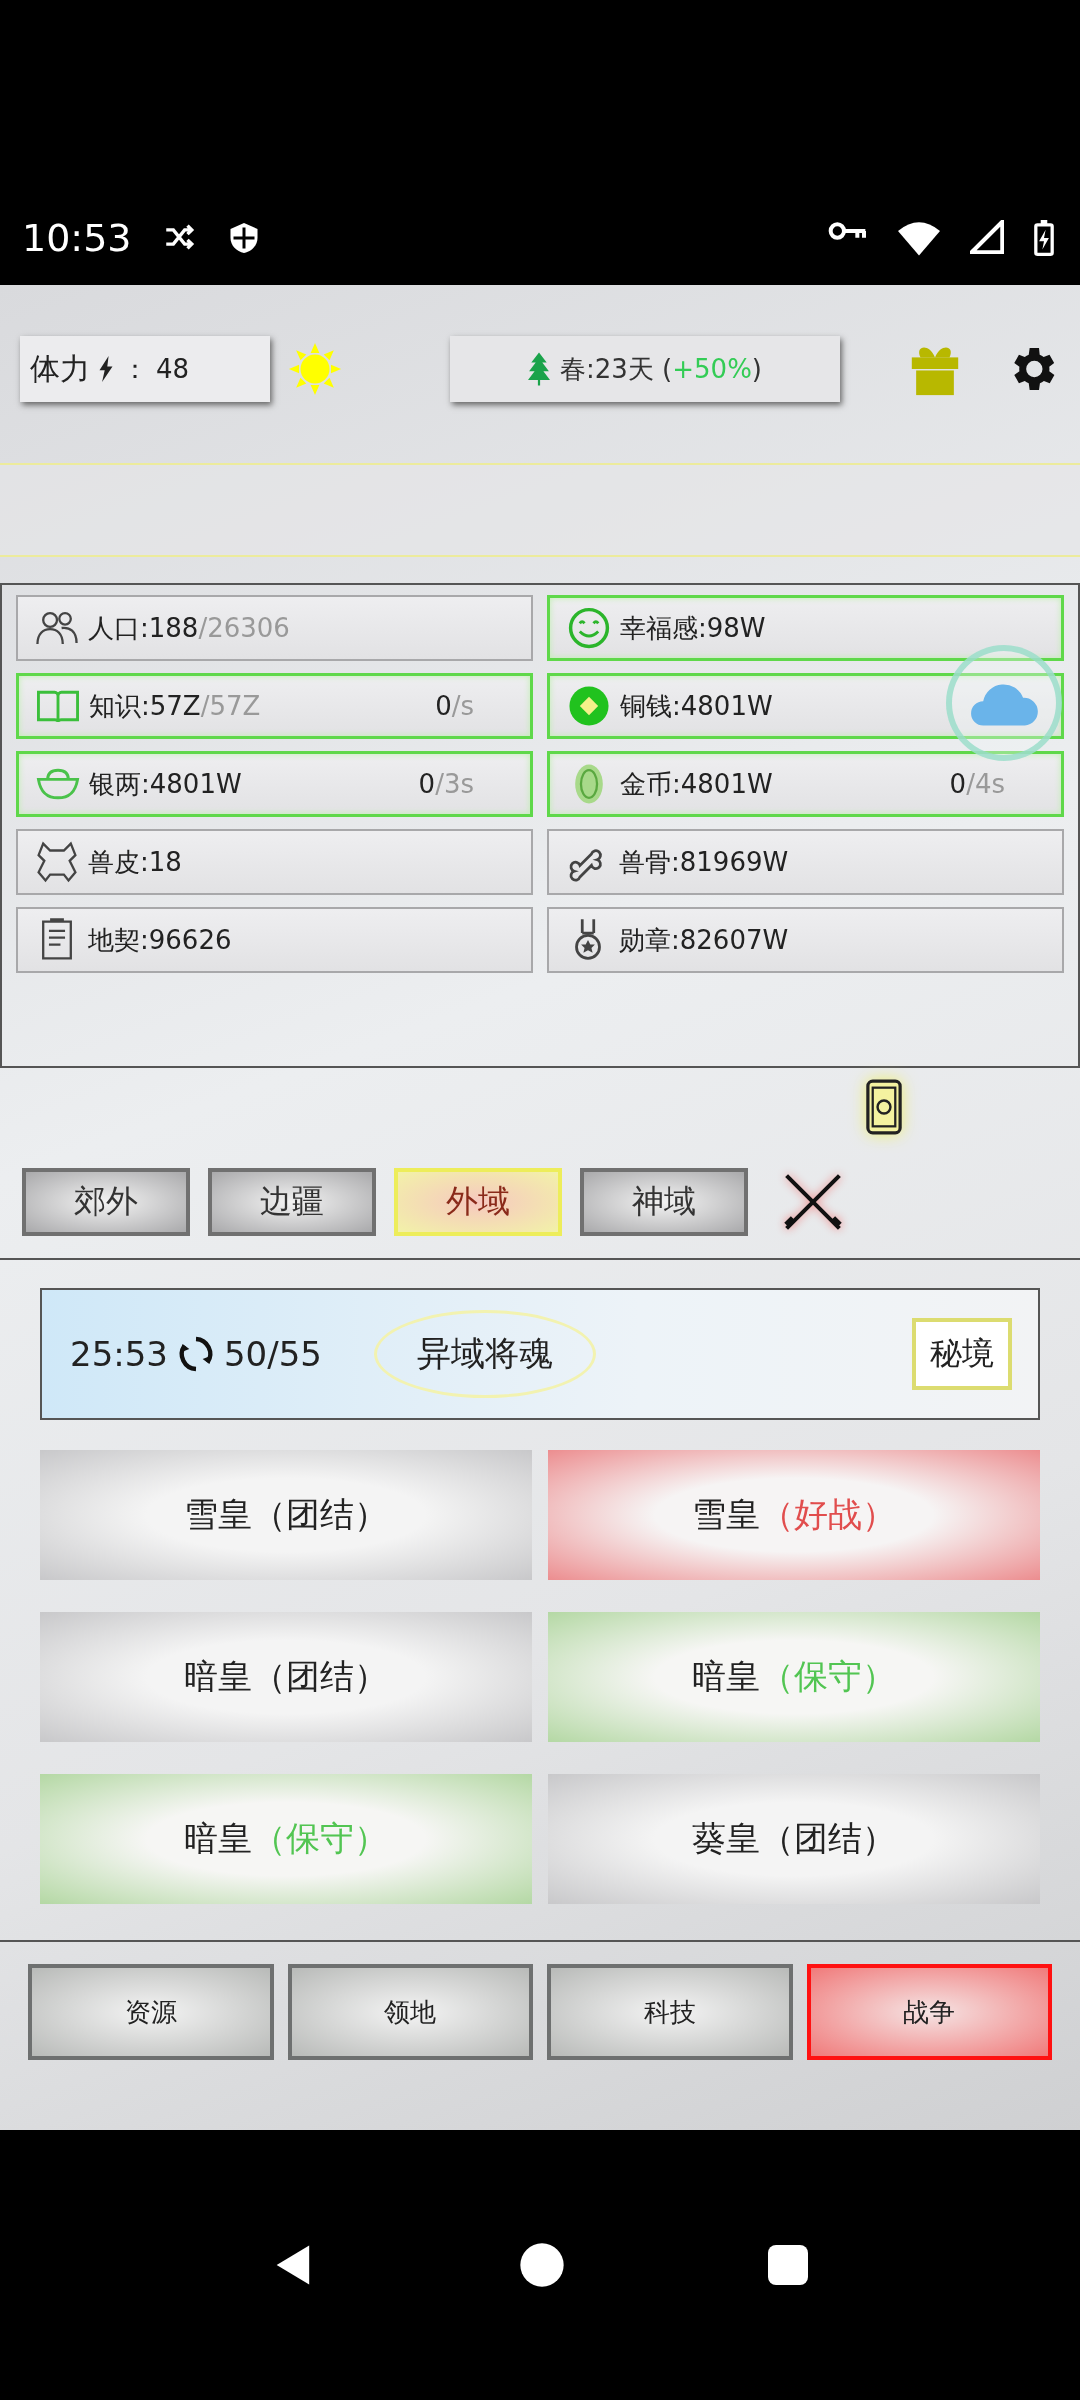 This screenshot has width=1080, height=2400. What do you see at coordinates (962, 1354) in the screenshot?
I see `secret-realm-button: 秘境` at bounding box center [962, 1354].